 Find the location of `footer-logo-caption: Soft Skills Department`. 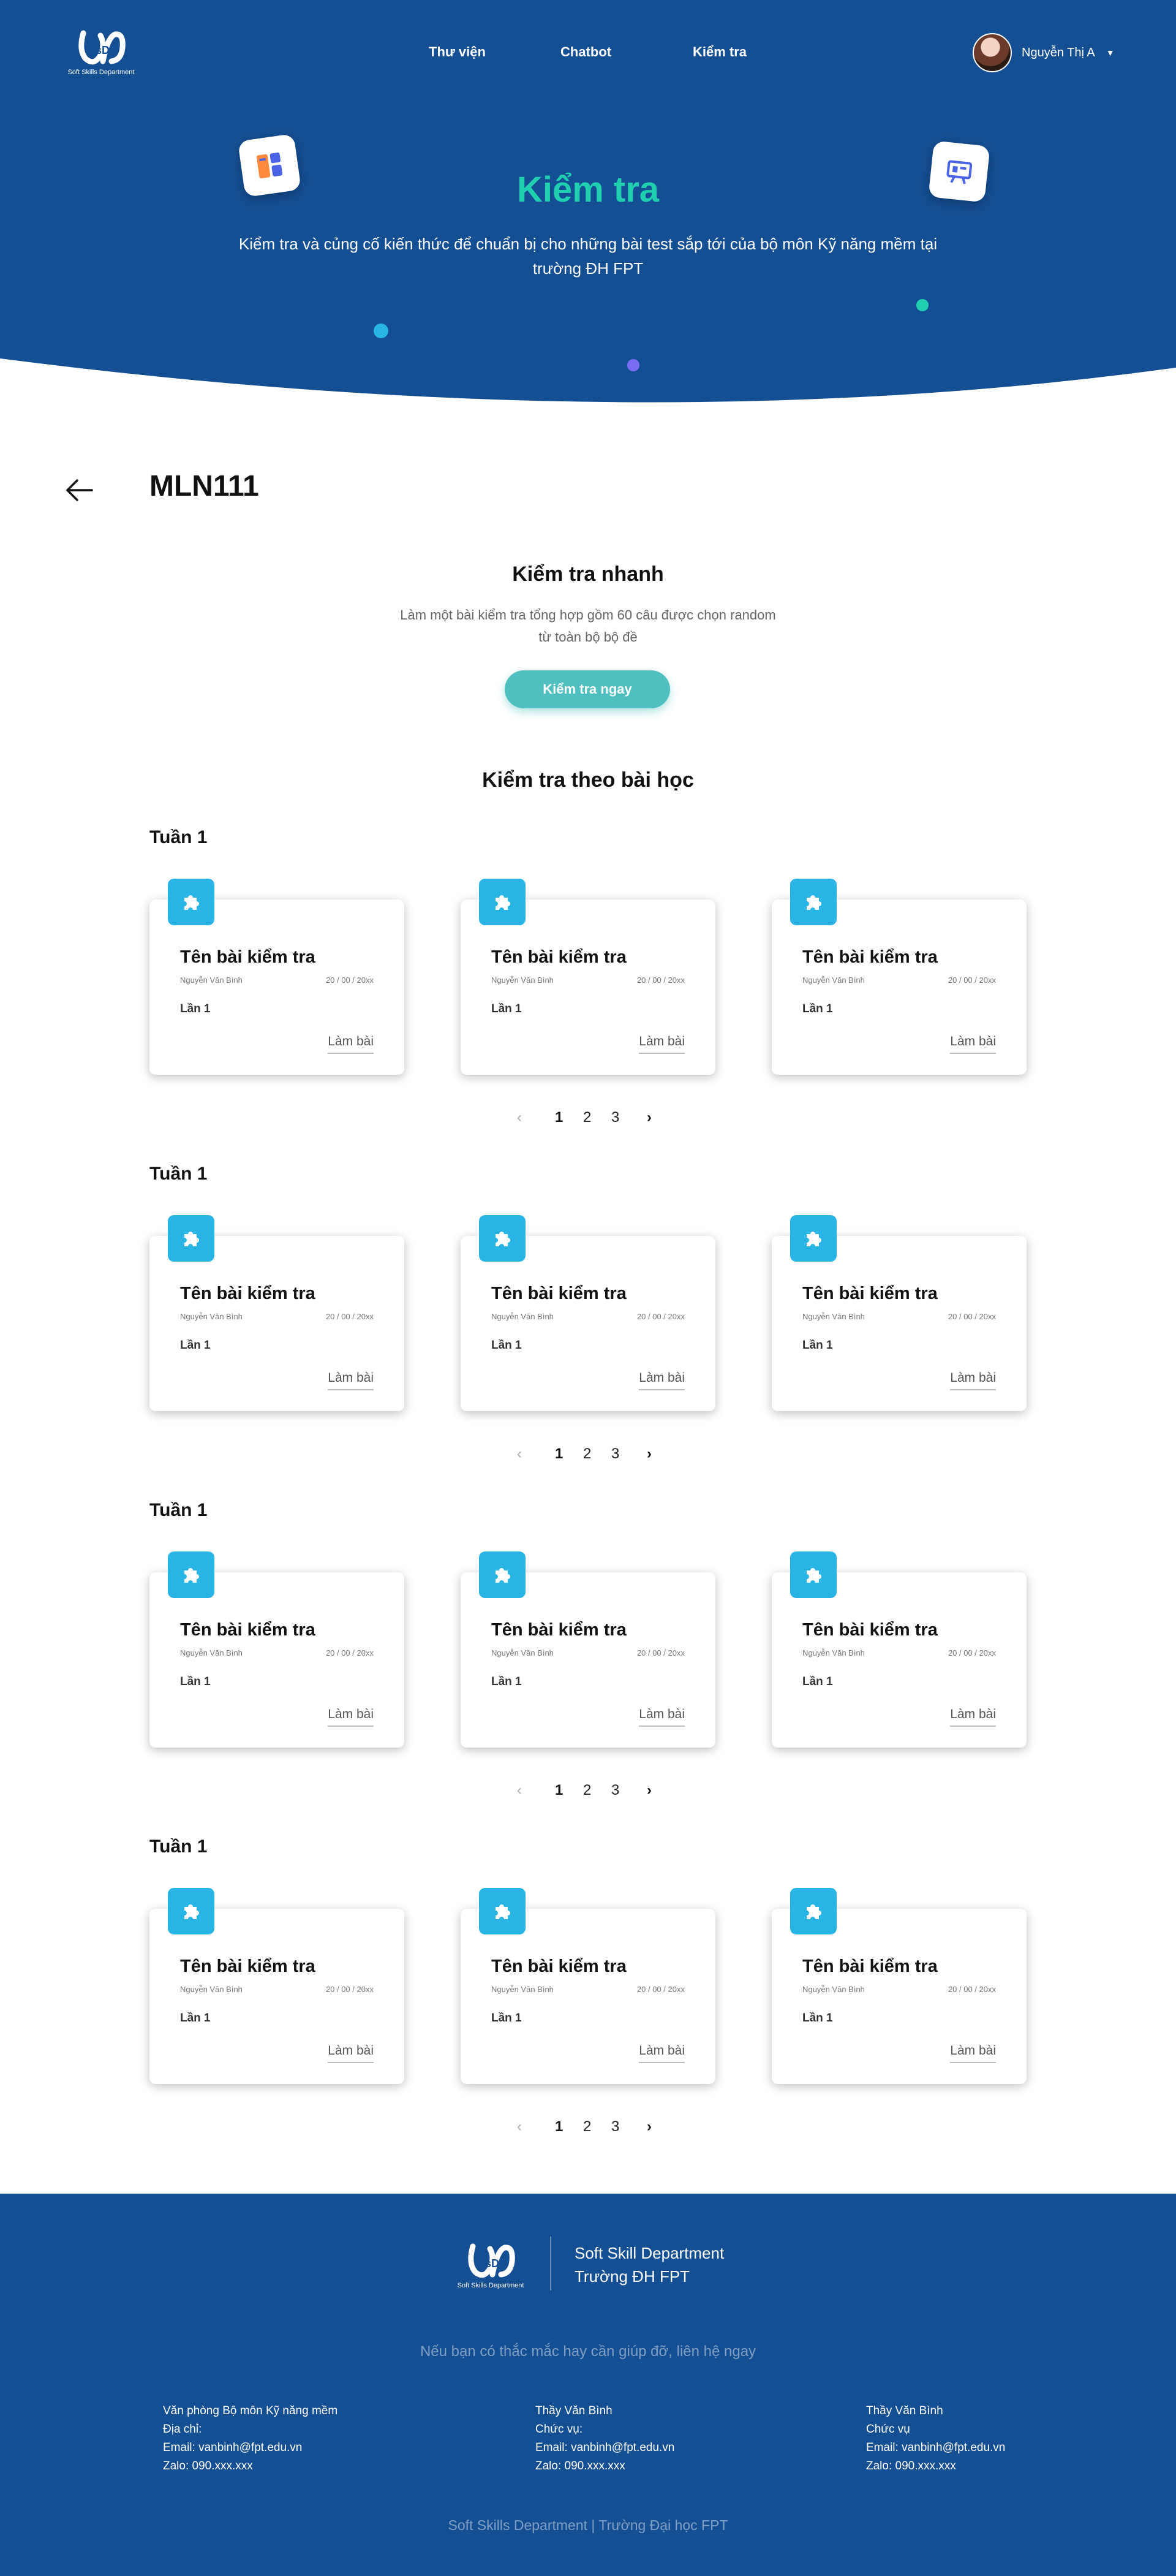

footer-logo-caption: Soft Skills Department is located at coordinates (491, 2285).